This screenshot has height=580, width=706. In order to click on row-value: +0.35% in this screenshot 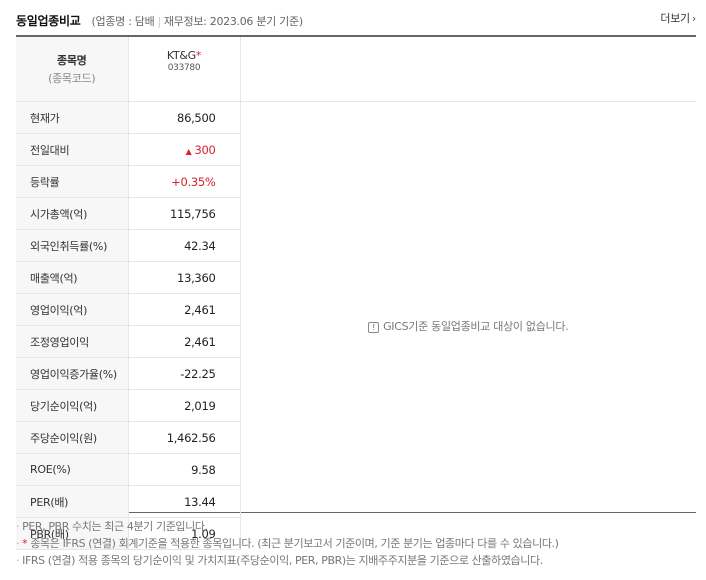, I will do `click(184, 181)`.